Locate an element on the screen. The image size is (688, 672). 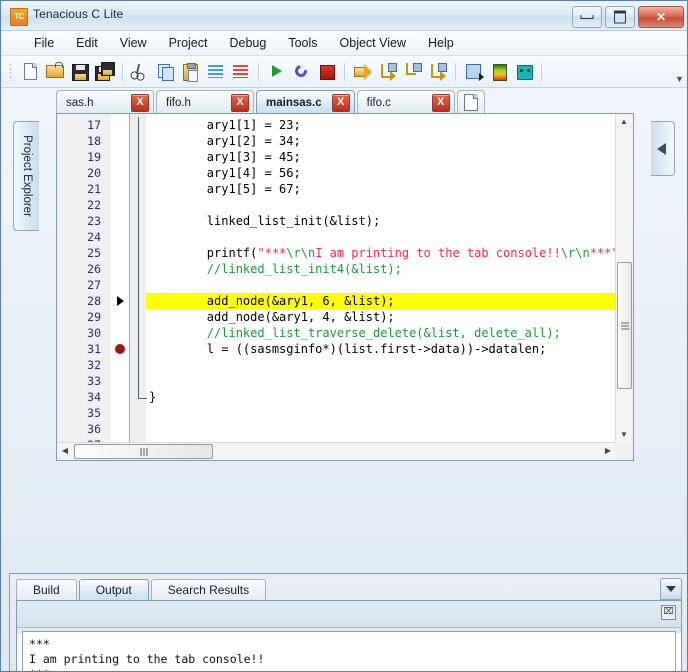
chevron-down-icon is located at coordinates (671, 589).